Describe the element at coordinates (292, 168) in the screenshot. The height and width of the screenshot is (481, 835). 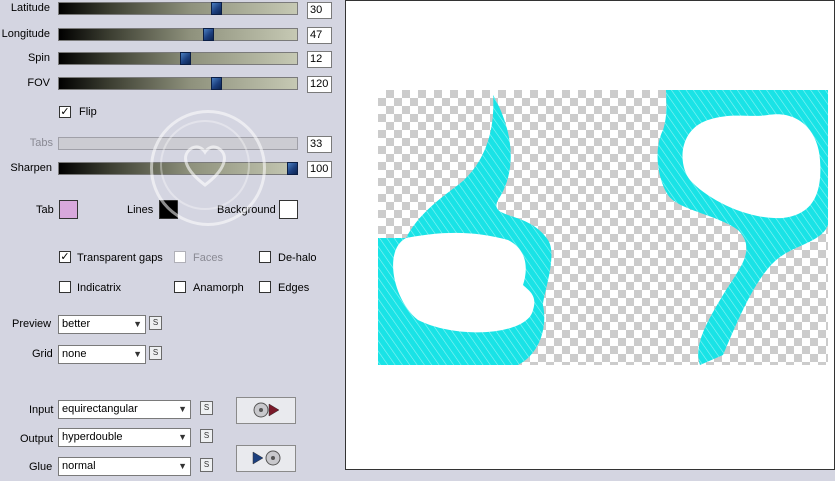
I see `sharpen-slider-thumb` at that location.